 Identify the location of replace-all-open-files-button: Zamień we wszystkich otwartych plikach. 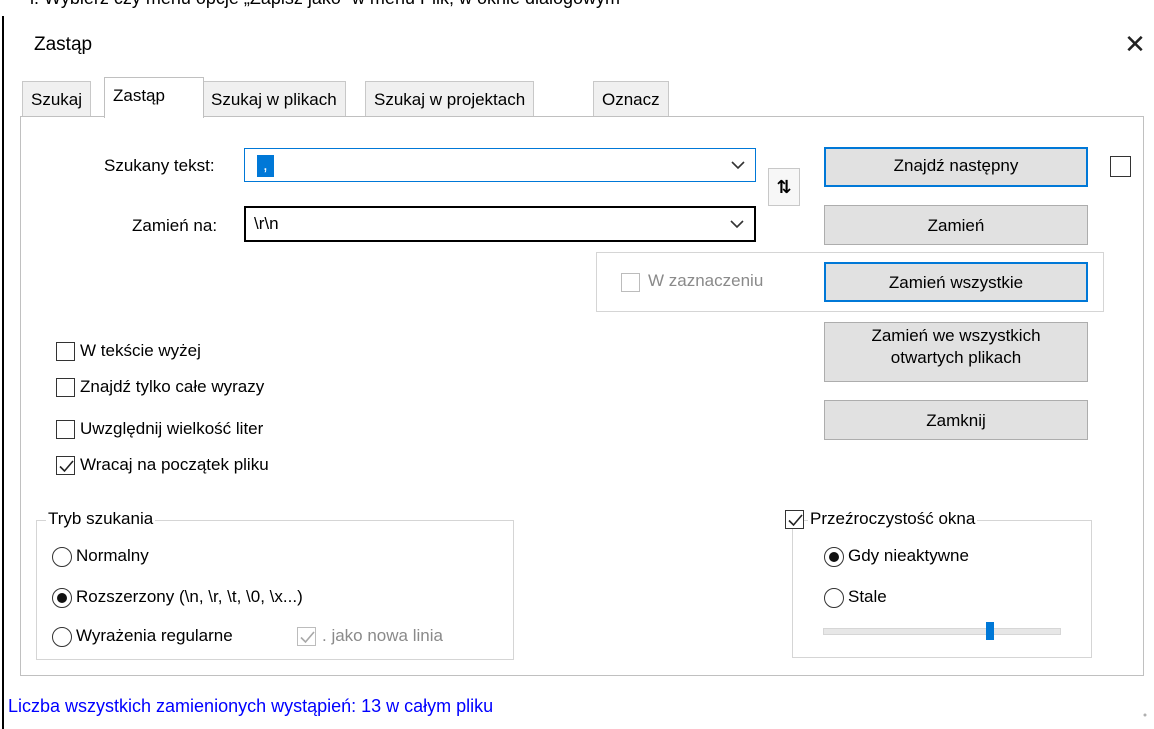
(956, 352).